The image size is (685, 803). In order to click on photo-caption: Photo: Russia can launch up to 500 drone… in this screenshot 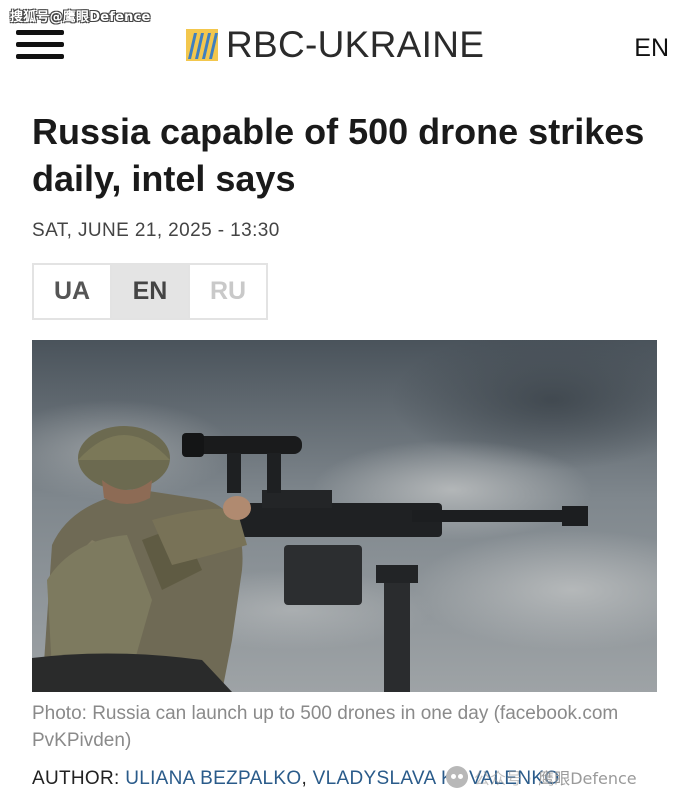, I will do `click(325, 727)`.